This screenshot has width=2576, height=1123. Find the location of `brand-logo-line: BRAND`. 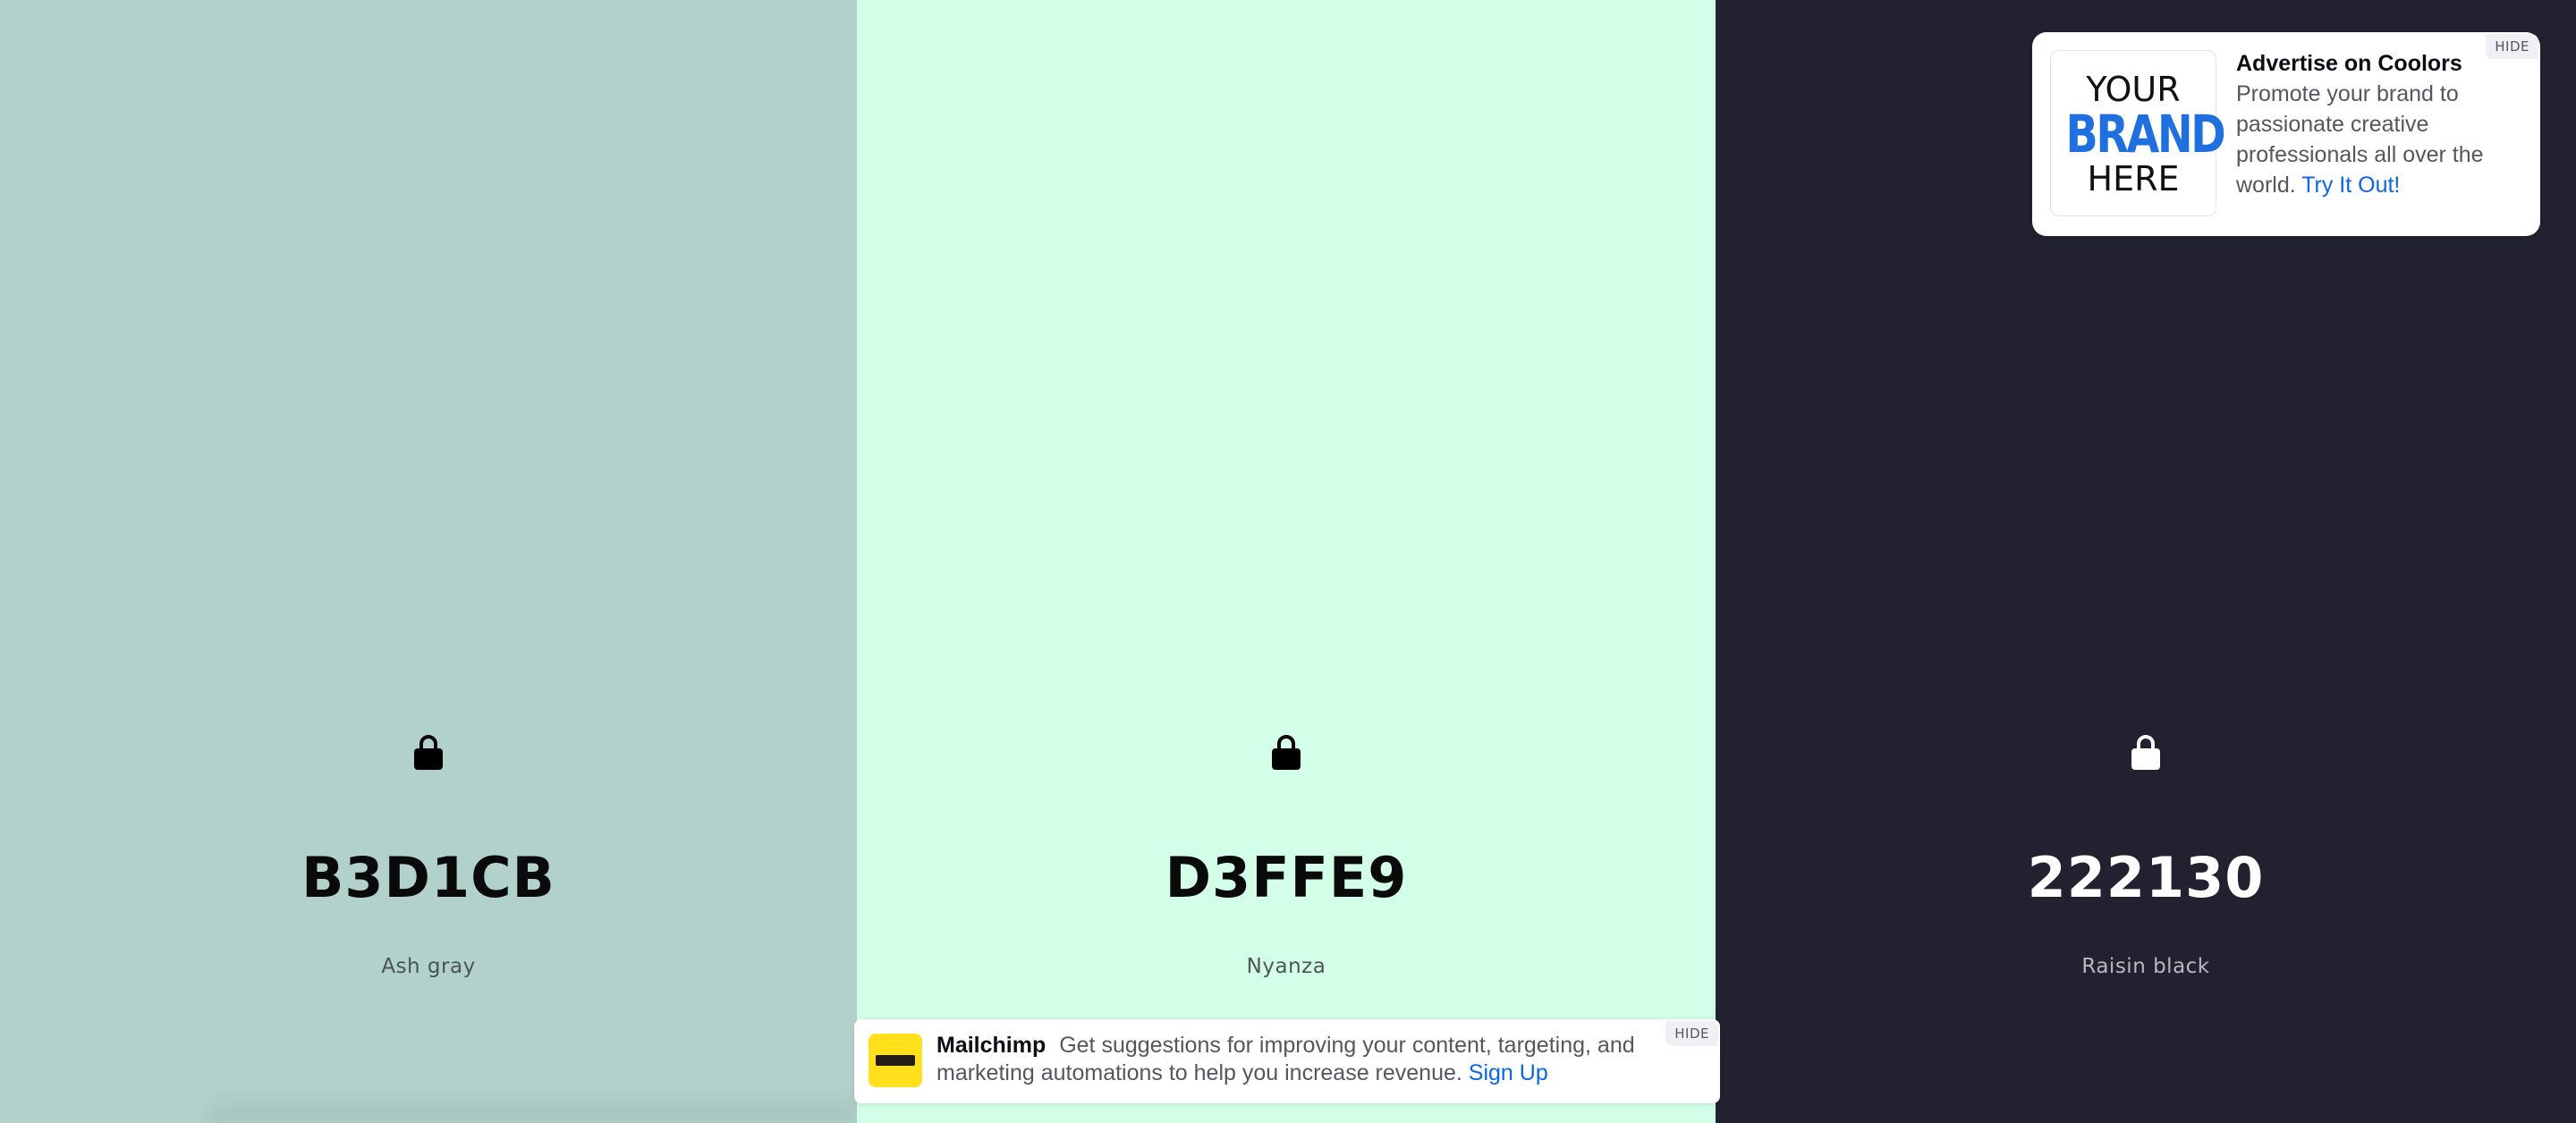

brand-logo-line: BRAND is located at coordinates (2145, 134).